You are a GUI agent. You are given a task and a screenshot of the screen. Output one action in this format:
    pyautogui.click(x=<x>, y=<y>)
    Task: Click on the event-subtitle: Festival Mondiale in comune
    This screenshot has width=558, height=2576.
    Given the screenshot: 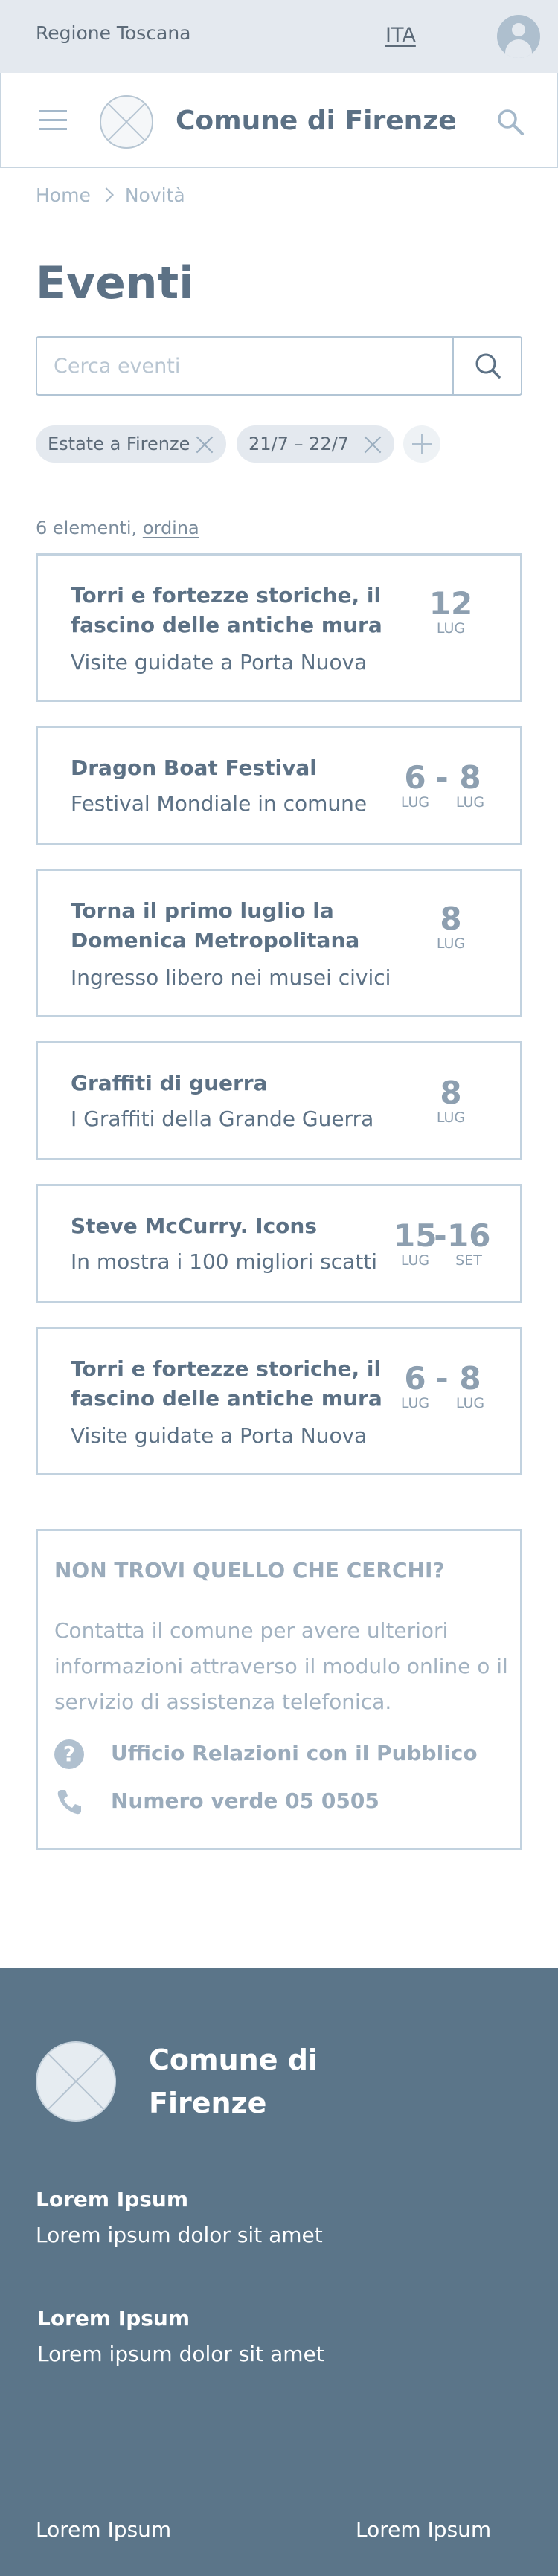 What is the action you would take?
    pyautogui.click(x=219, y=803)
    